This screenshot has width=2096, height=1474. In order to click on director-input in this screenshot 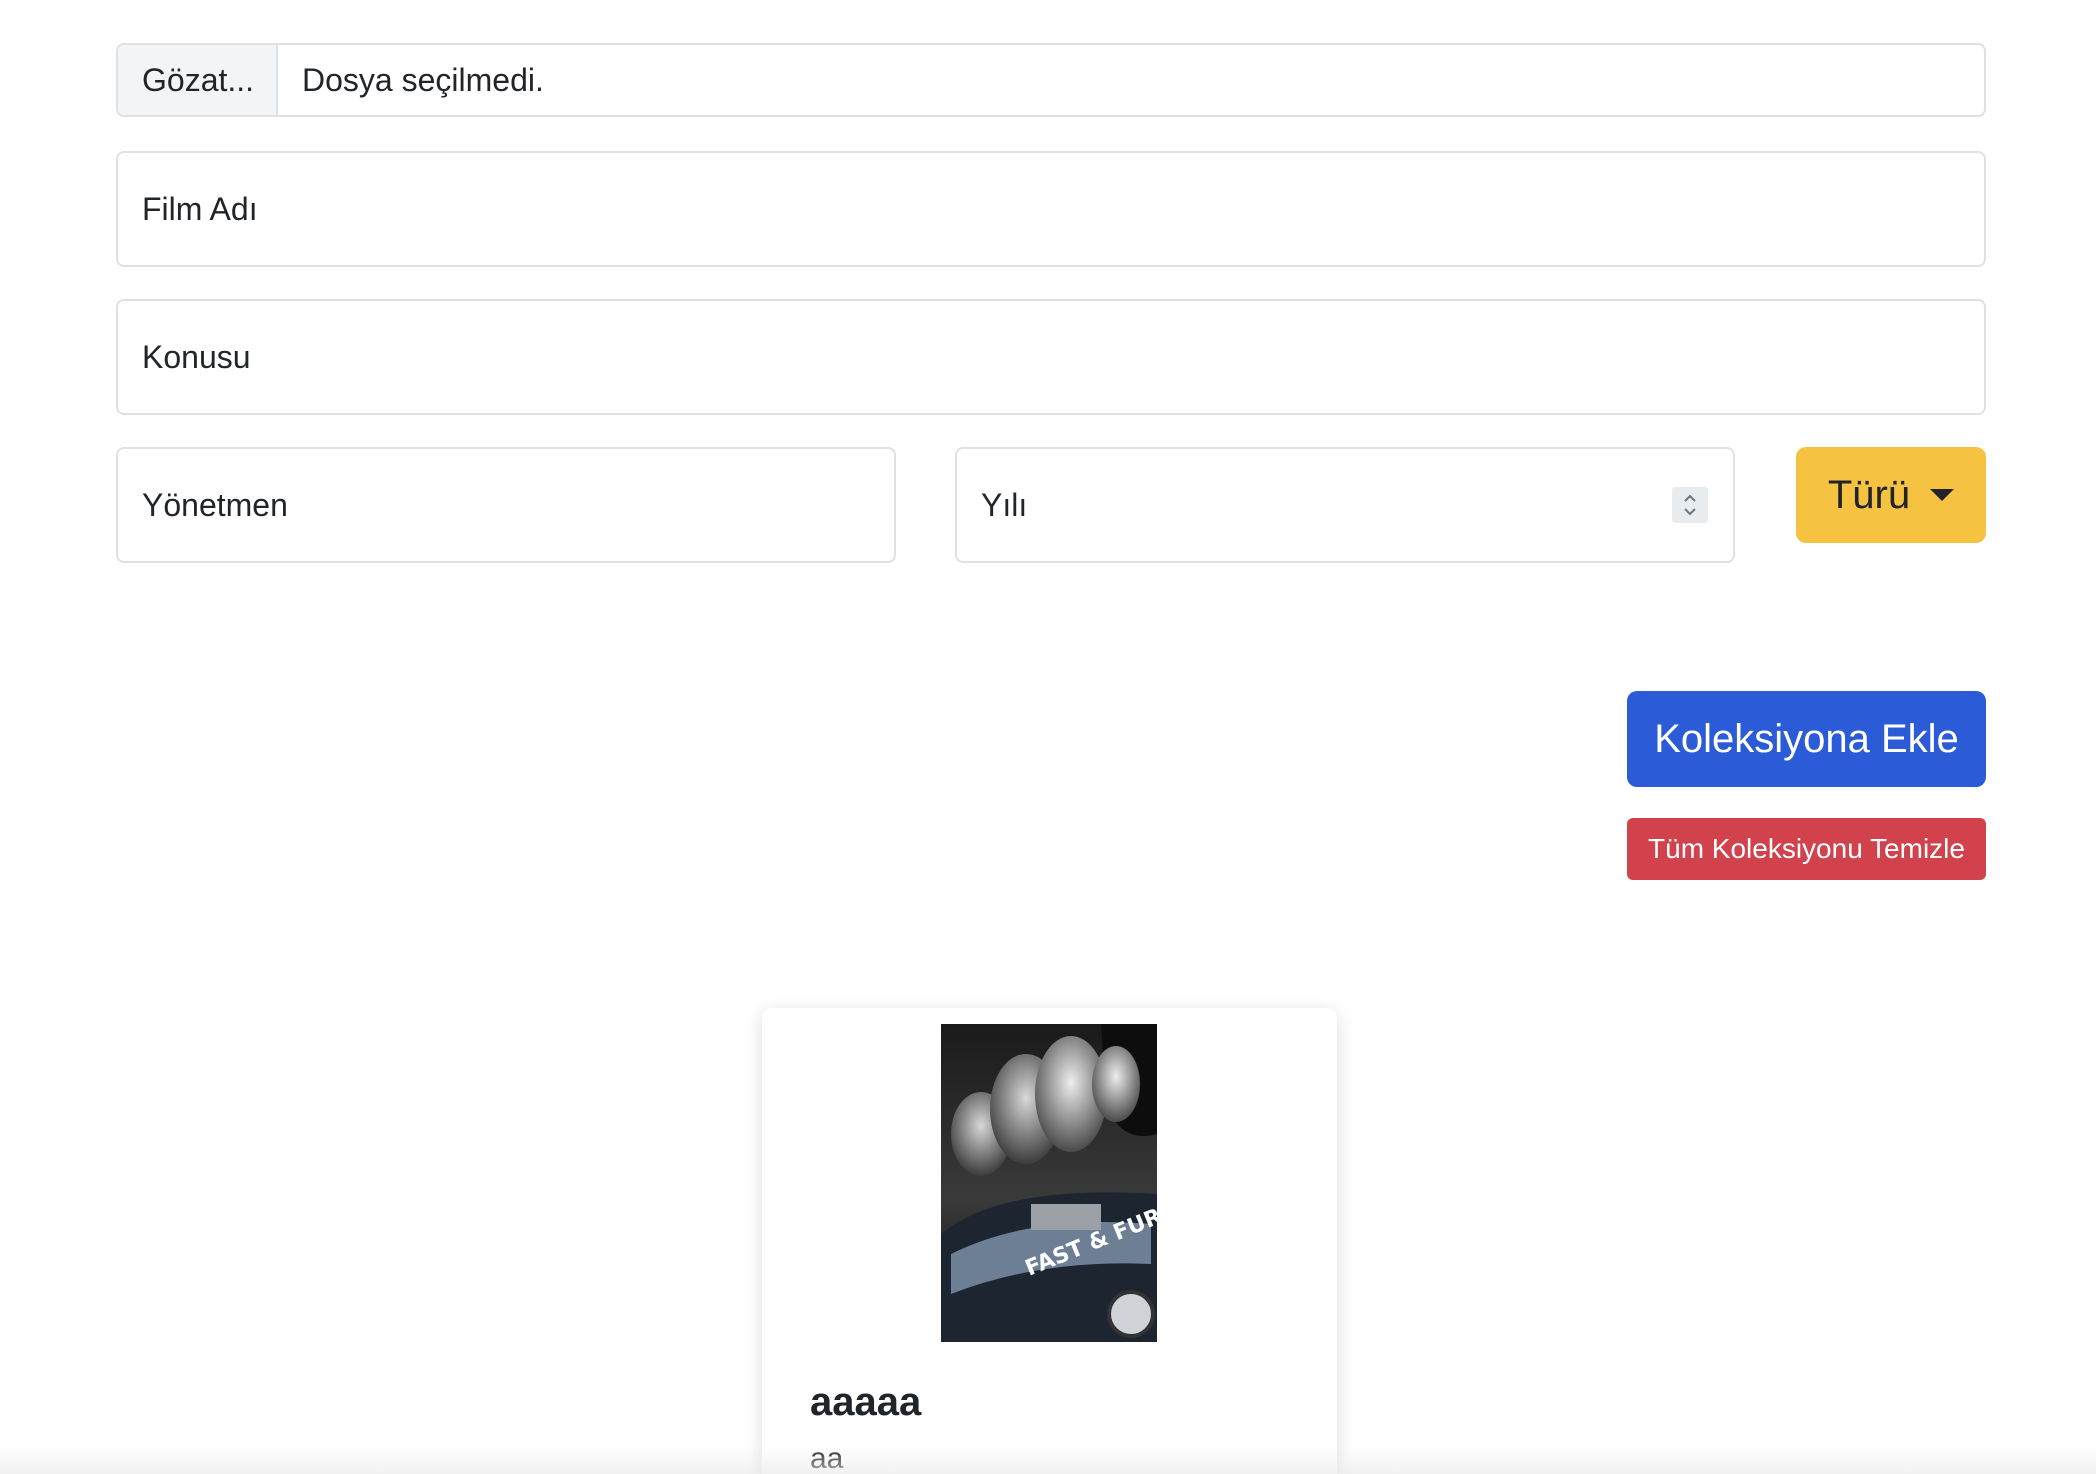, I will do `click(506, 505)`.